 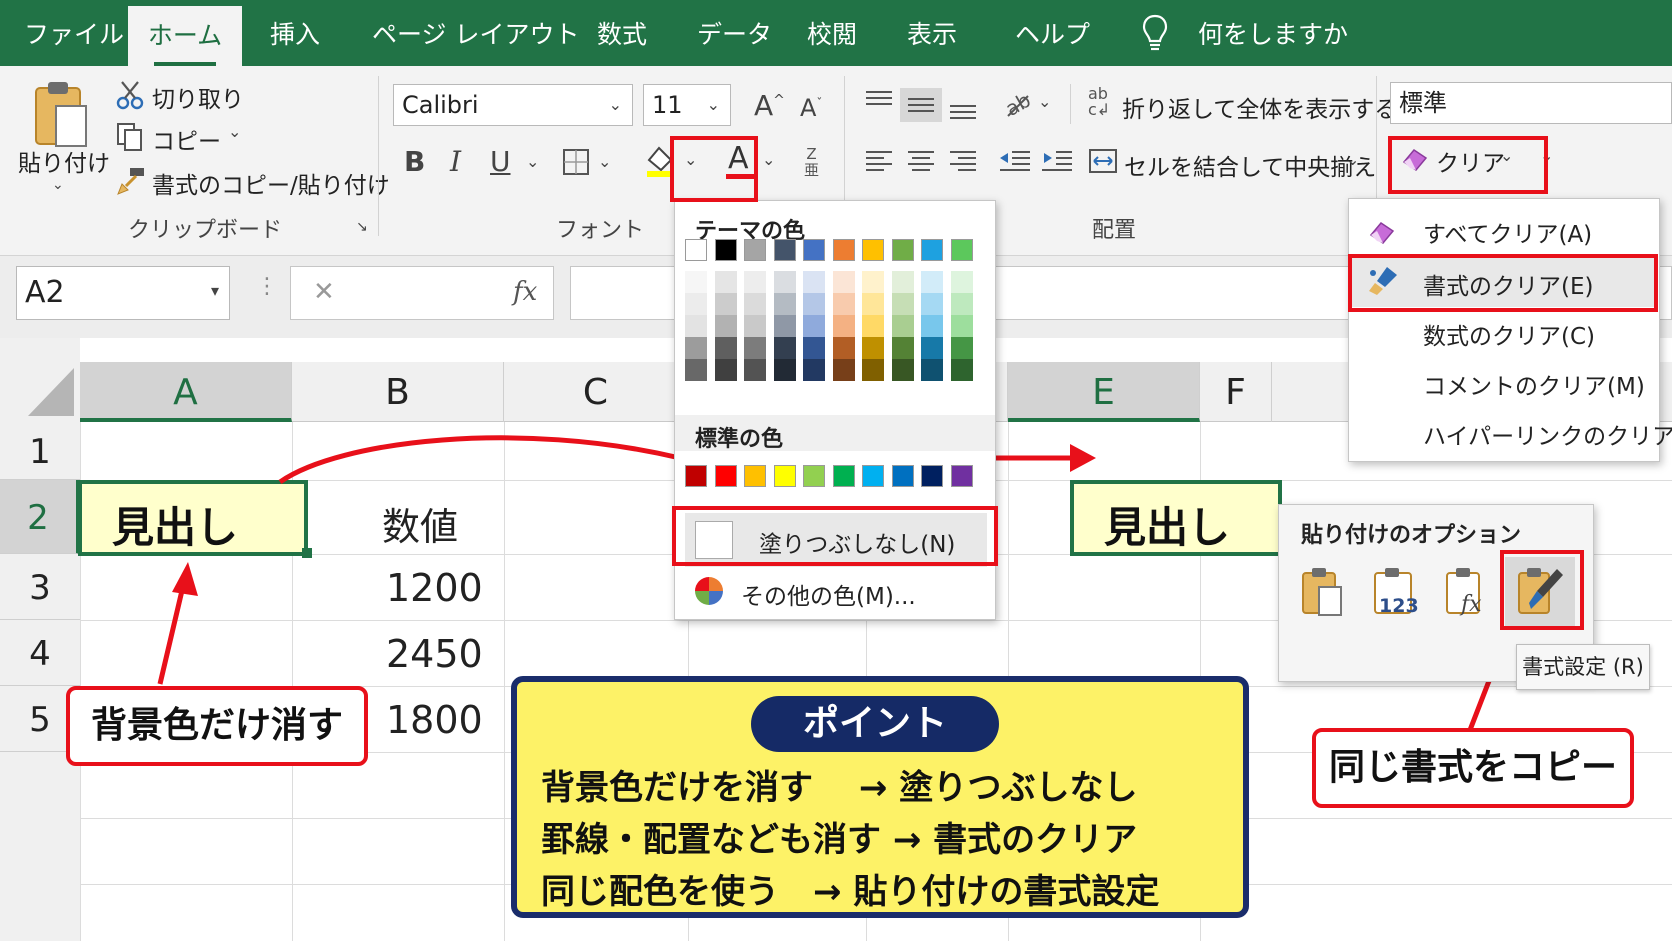 What do you see at coordinates (414, 162) in the screenshot?
I see `bold-button: B` at bounding box center [414, 162].